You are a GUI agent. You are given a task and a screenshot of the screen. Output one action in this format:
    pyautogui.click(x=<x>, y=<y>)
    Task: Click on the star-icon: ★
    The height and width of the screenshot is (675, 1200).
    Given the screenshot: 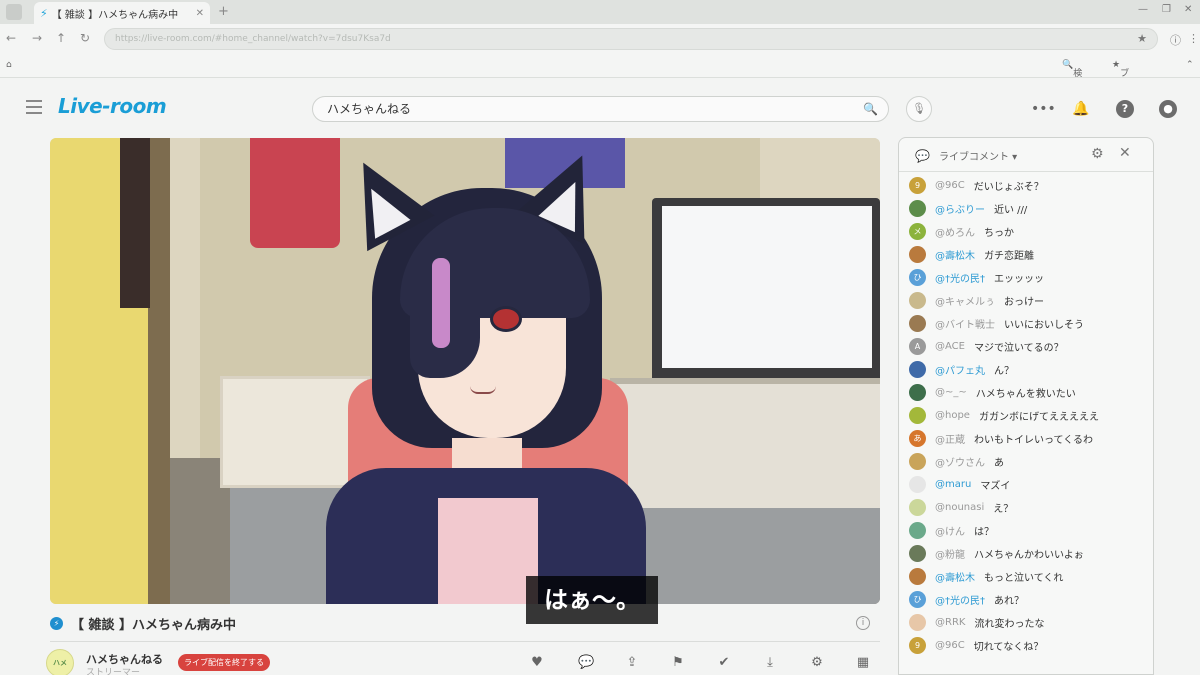 What is the action you would take?
    pyautogui.click(x=1142, y=39)
    